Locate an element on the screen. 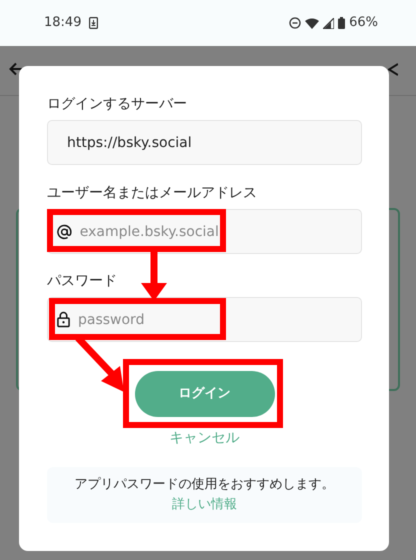  field-label: ログインするサーバー is located at coordinates (117, 104).